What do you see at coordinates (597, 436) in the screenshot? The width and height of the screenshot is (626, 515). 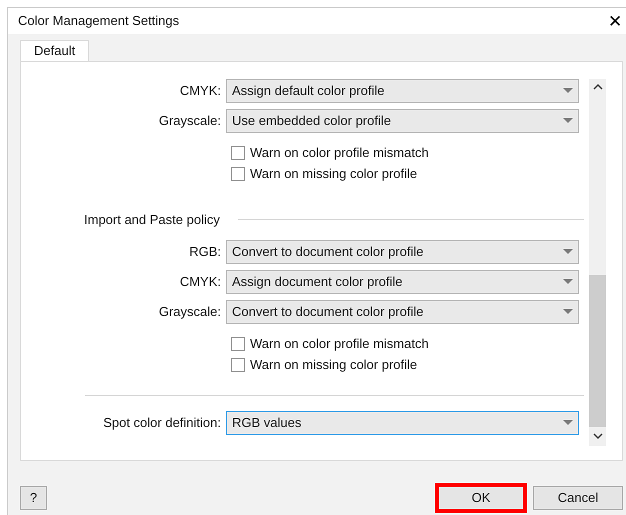 I see `scroll-down-icon` at bounding box center [597, 436].